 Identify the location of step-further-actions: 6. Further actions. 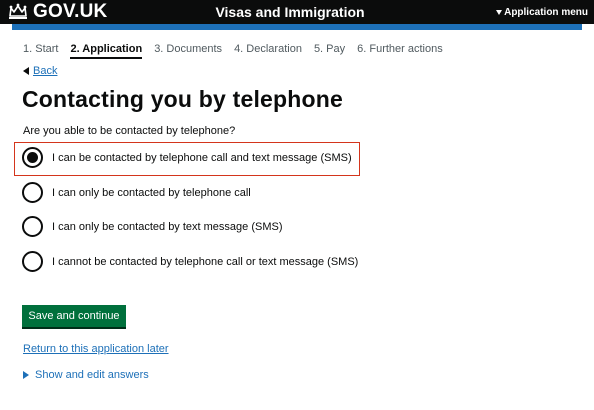
(400, 49).